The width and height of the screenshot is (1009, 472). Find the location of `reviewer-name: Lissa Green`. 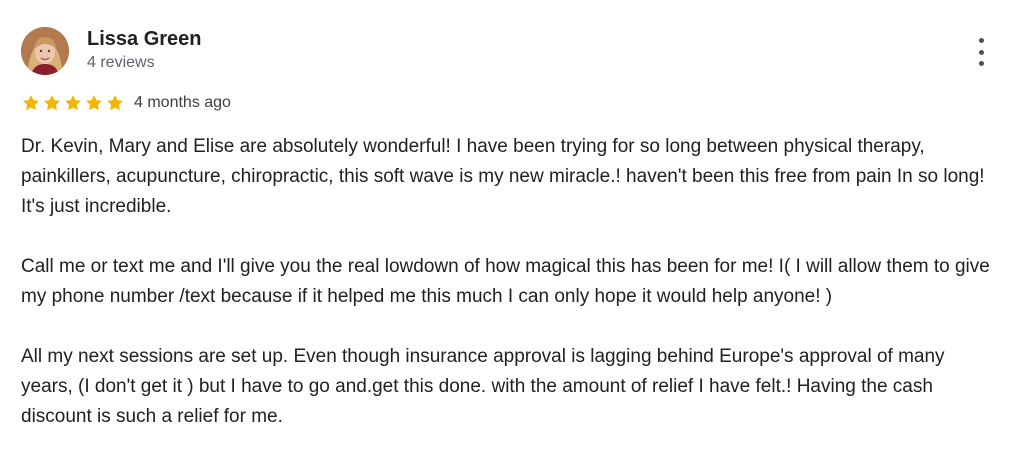

reviewer-name: Lissa Green is located at coordinates (144, 39).